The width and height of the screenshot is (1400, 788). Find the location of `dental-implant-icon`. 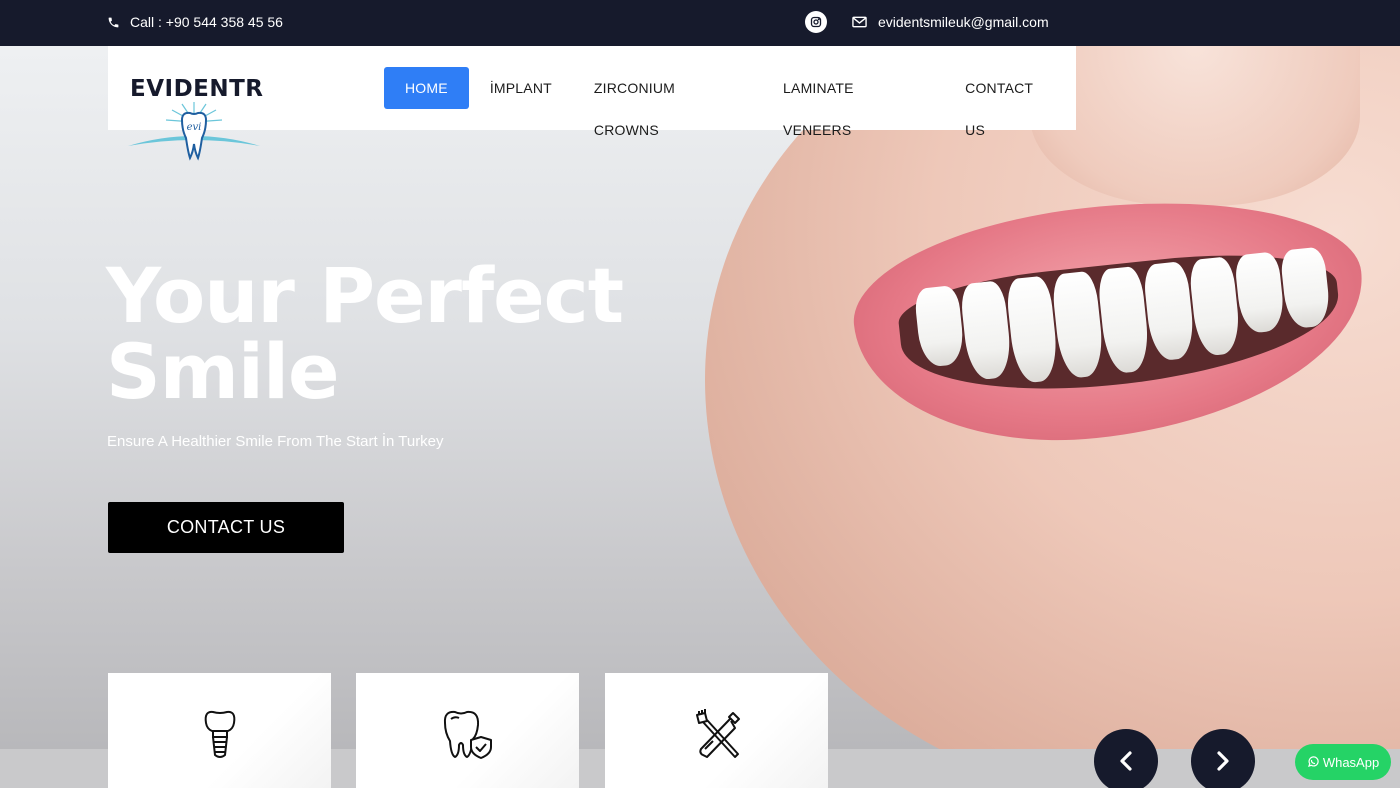

dental-implant-icon is located at coordinates (219, 734).